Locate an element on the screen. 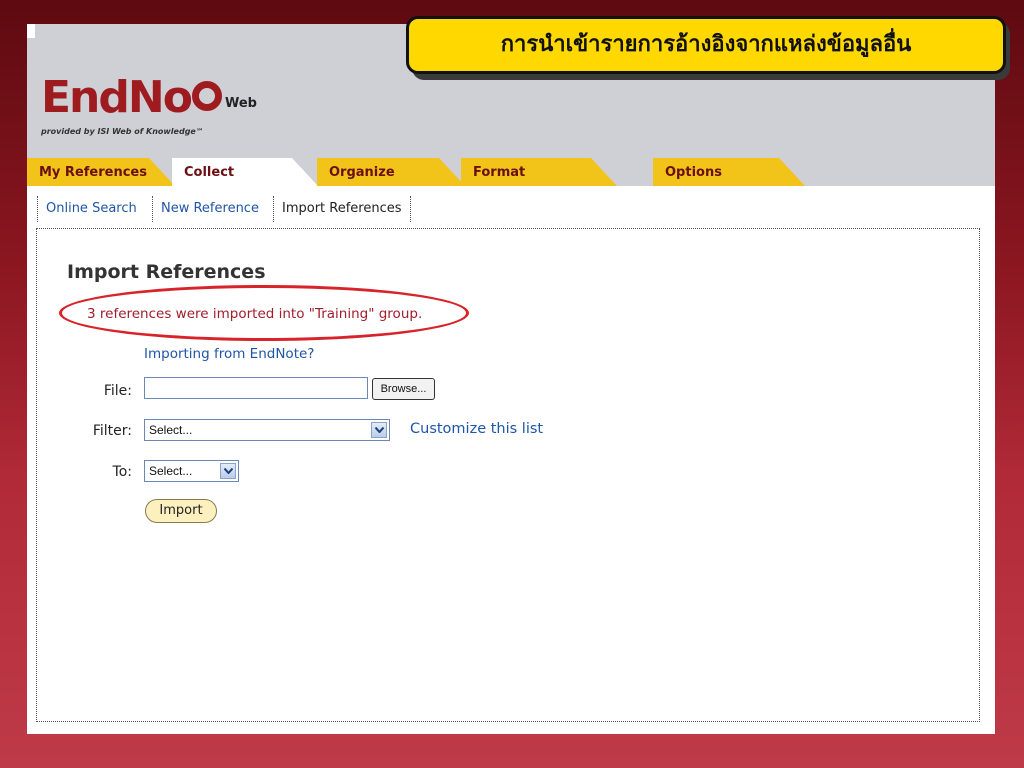 This screenshot has height=768, width=1024. subnav-new-reference: New Reference is located at coordinates (209, 209).